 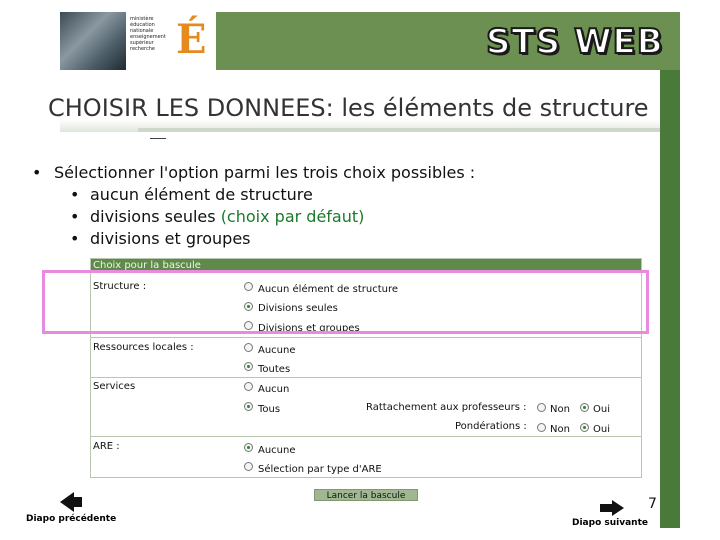 What do you see at coordinates (158, 138) in the screenshot?
I see `divider` at bounding box center [158, 138].